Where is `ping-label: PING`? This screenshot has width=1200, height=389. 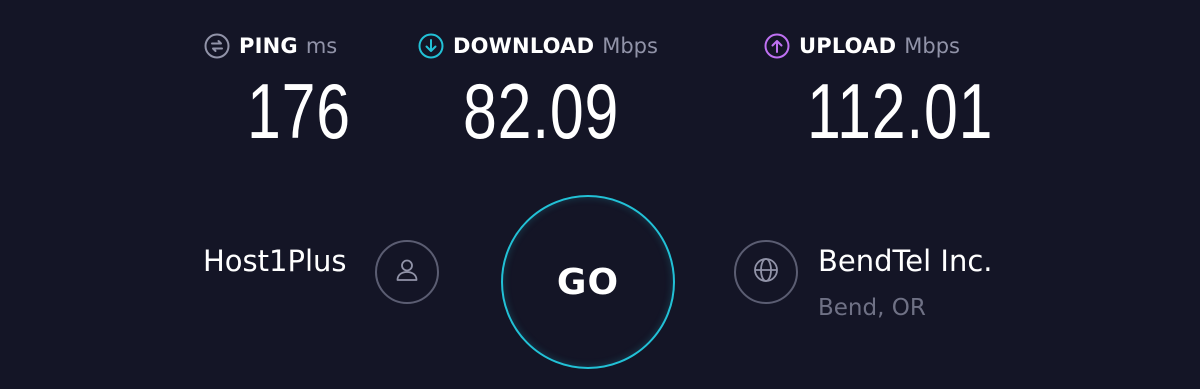 ping-label: PING is located at coordinates (268, 46).